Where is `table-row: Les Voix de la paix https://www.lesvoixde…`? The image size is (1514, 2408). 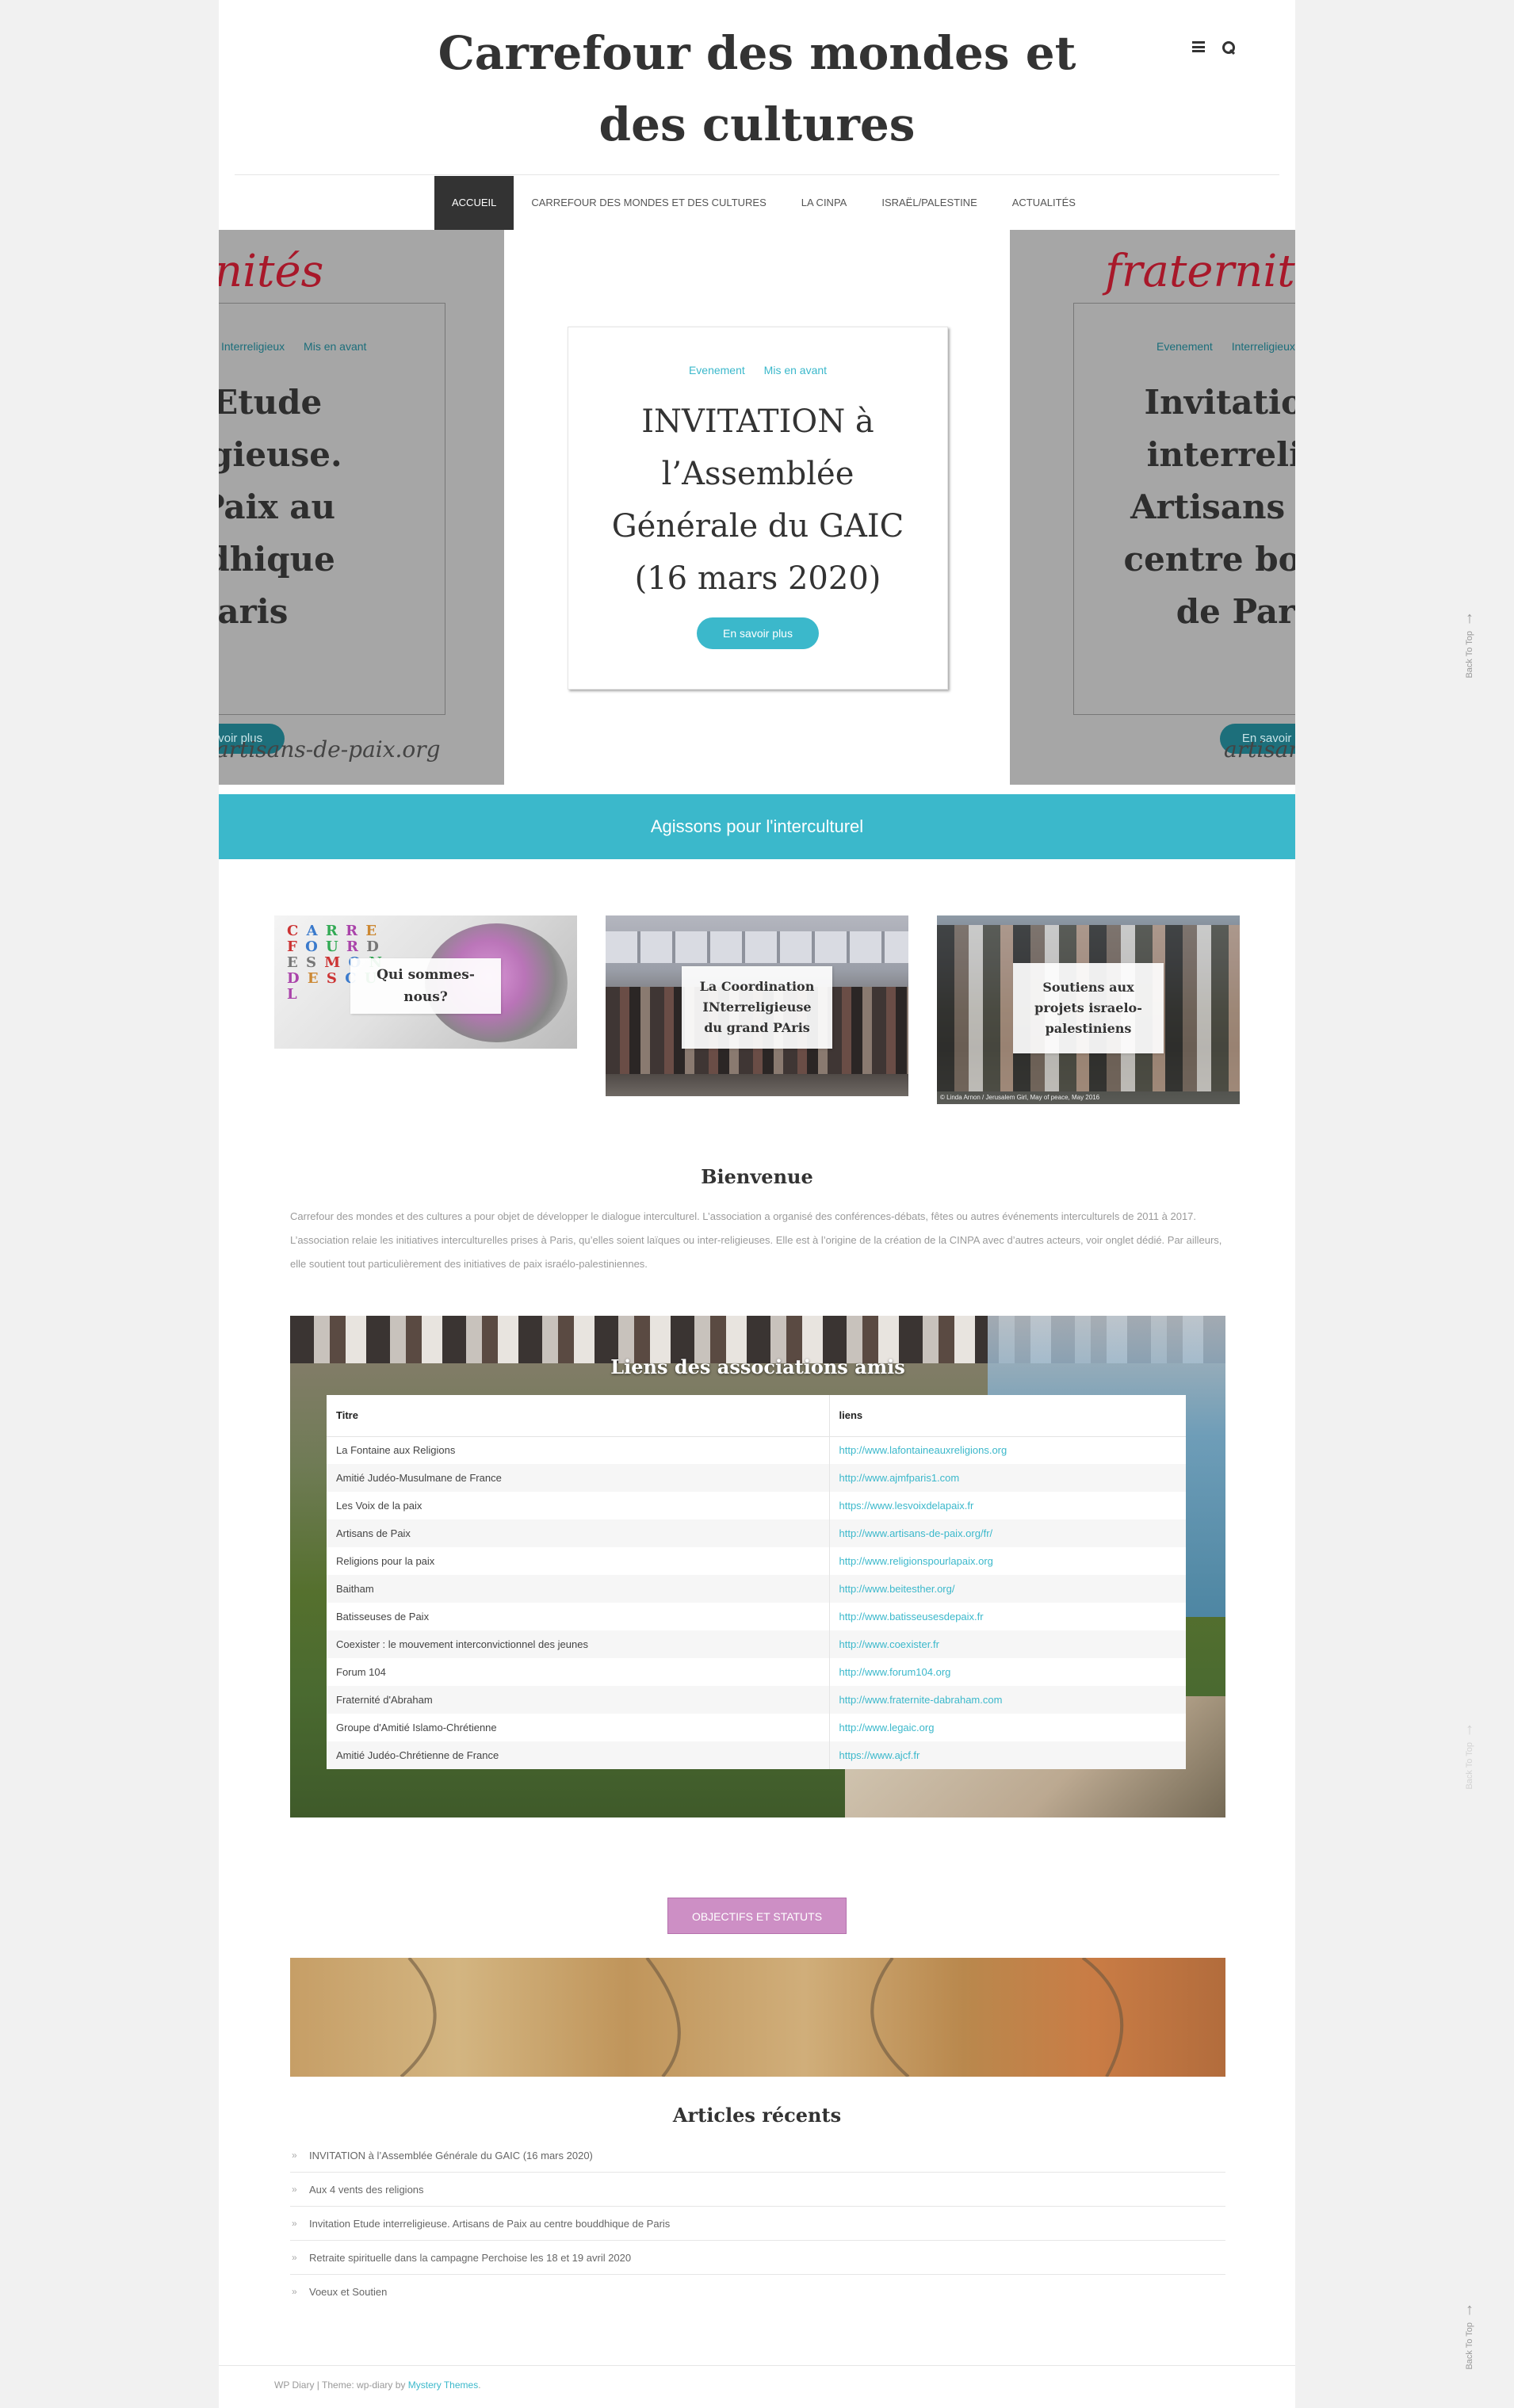 table-row: Les Voix de la paix https://www.lesvoixde… is located at coordinates (757, 1505).